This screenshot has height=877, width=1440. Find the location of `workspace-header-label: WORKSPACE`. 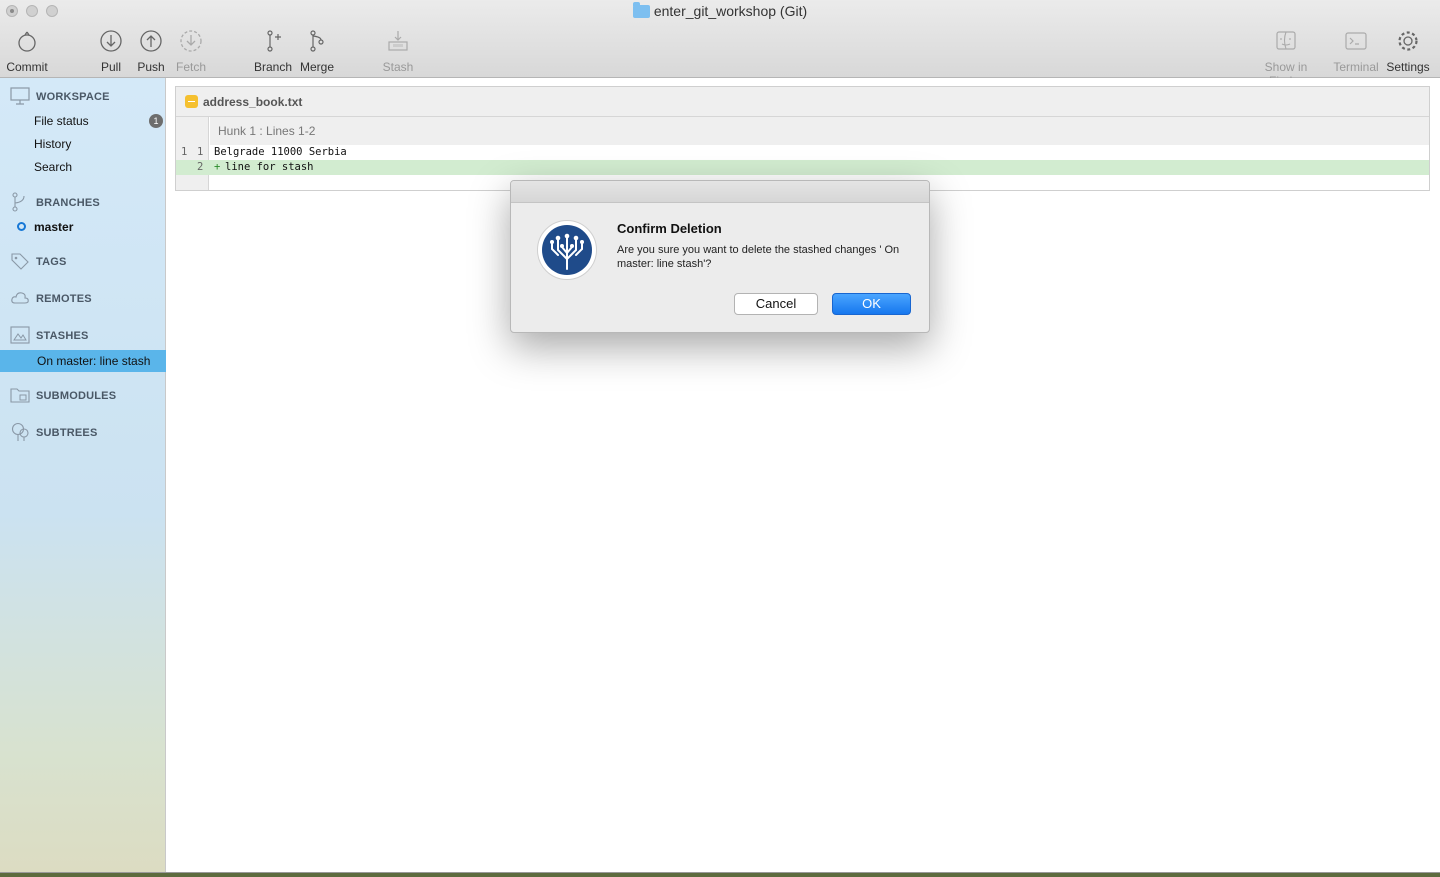

workspace-header-label: WORKSPACE is located at coordinates (73, 97).